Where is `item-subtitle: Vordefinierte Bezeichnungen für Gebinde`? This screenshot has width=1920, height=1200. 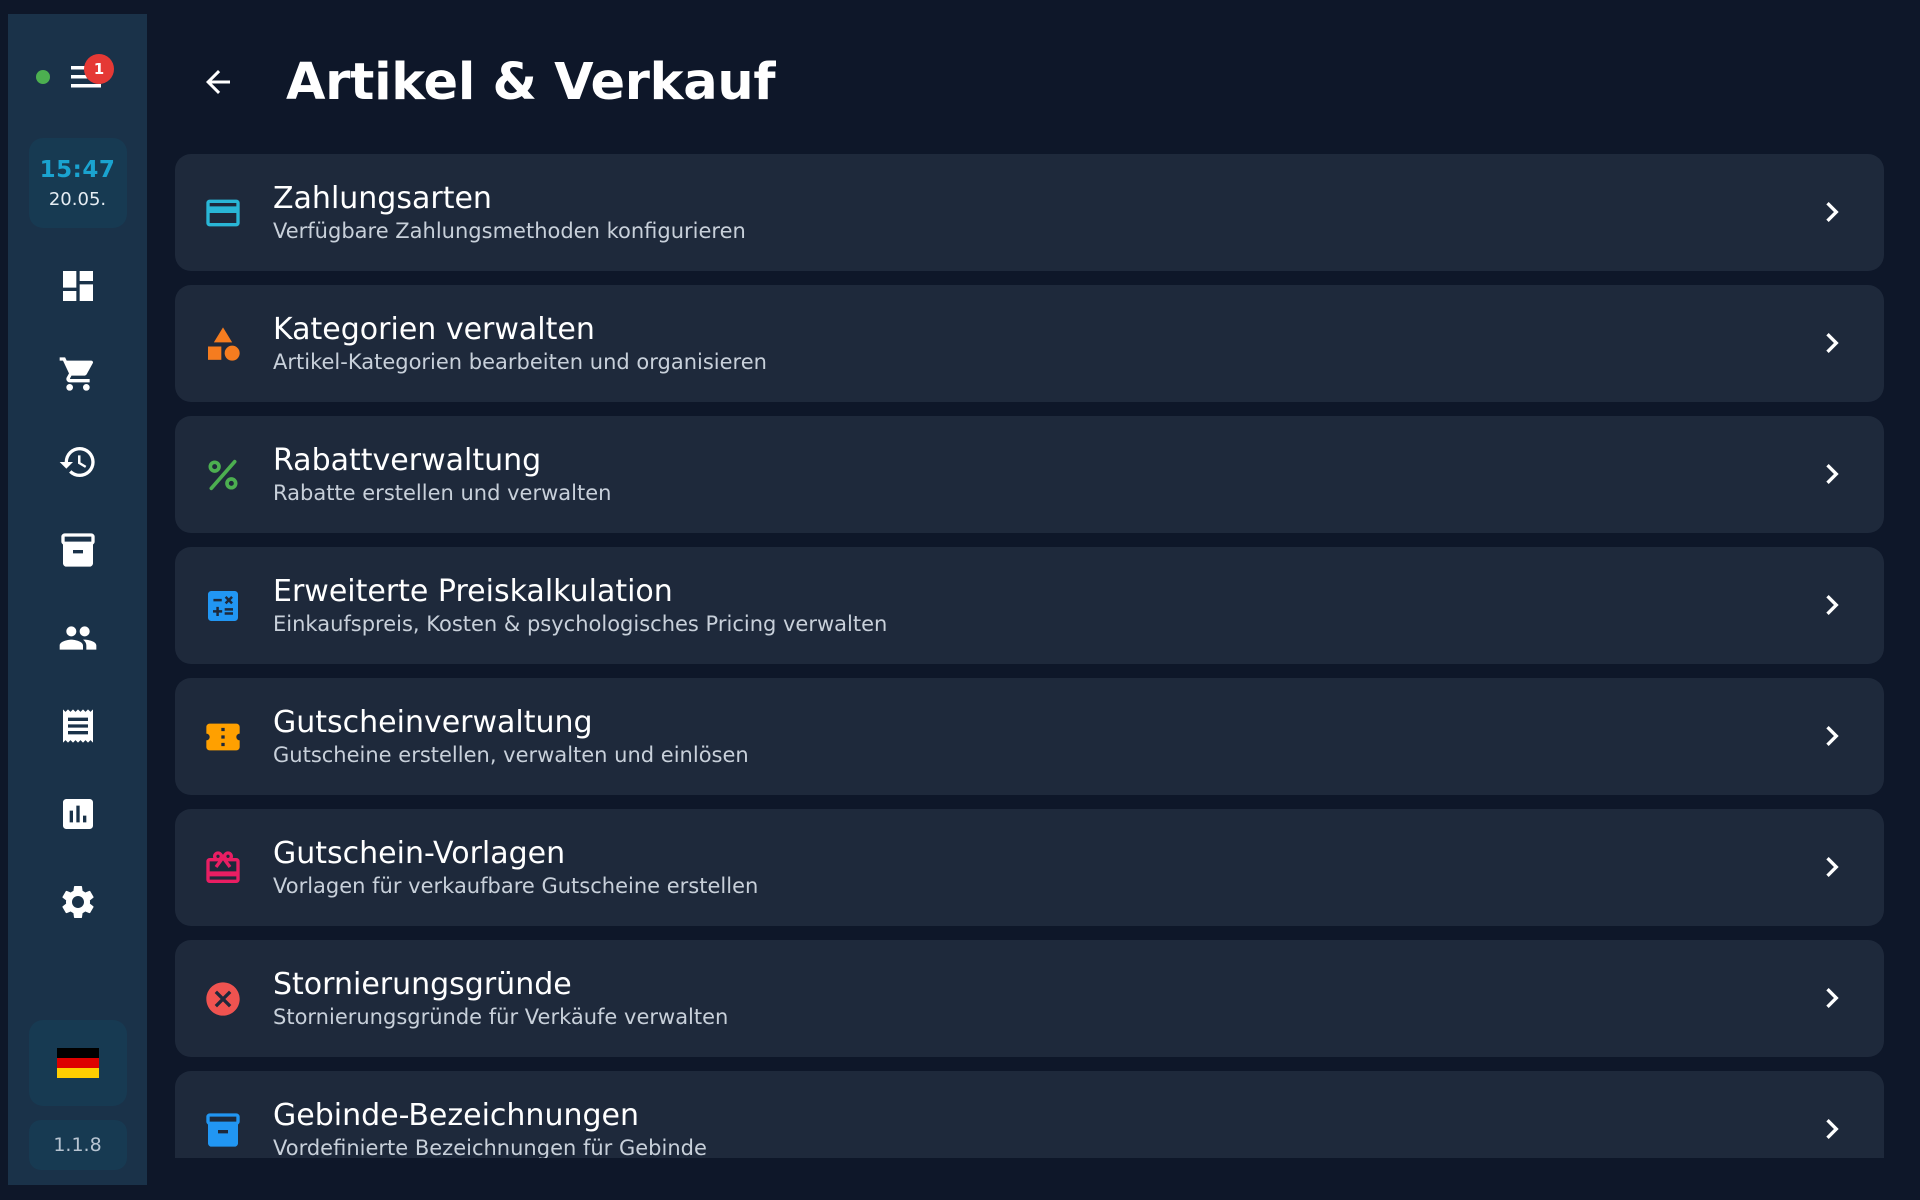
item-subtitle: Vordefinierte Bezeichnungen für Gebinde is located at coordinates (490, 1147).